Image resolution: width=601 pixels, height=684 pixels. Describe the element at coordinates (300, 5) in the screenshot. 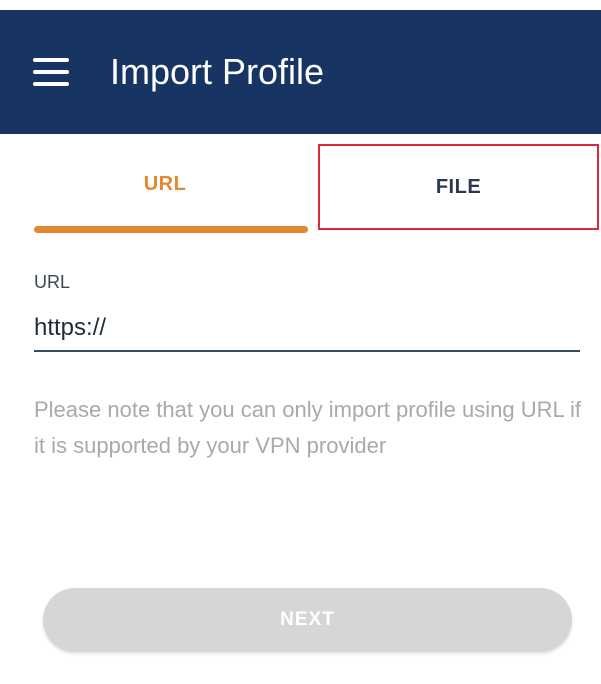

I see `status-area` at that location.